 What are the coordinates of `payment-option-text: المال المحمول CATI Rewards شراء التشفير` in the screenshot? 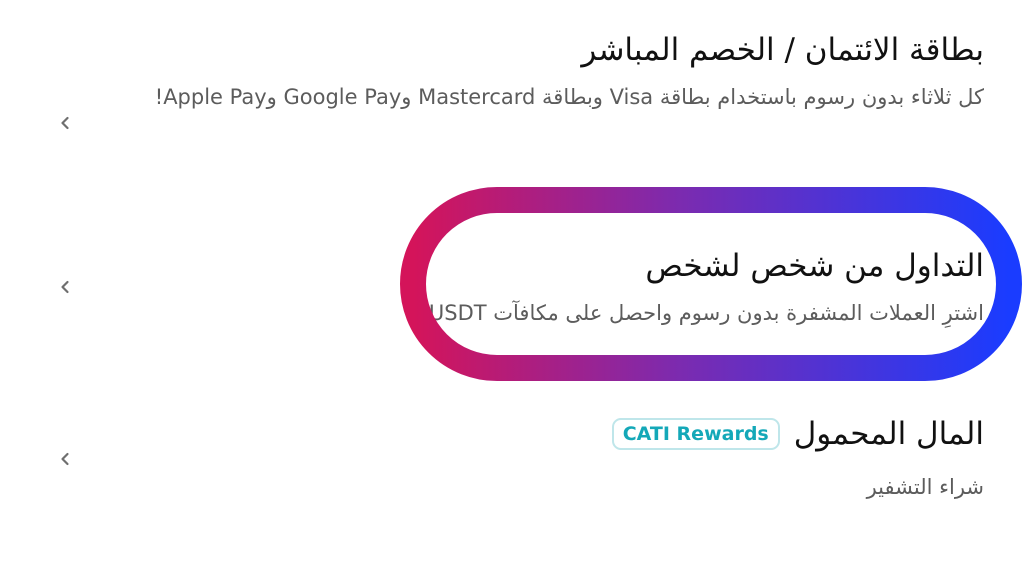 It's located at (734, 460).